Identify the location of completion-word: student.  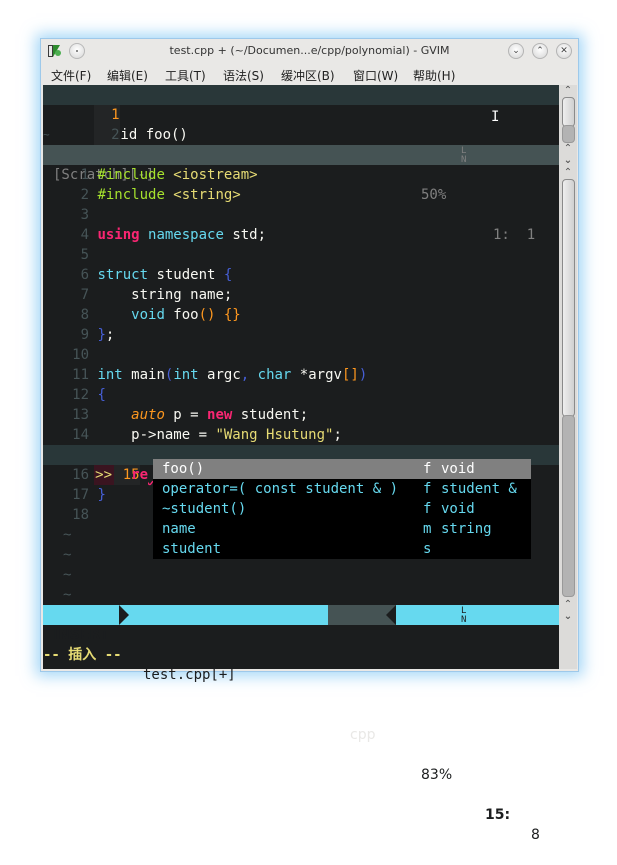
(192, 549).